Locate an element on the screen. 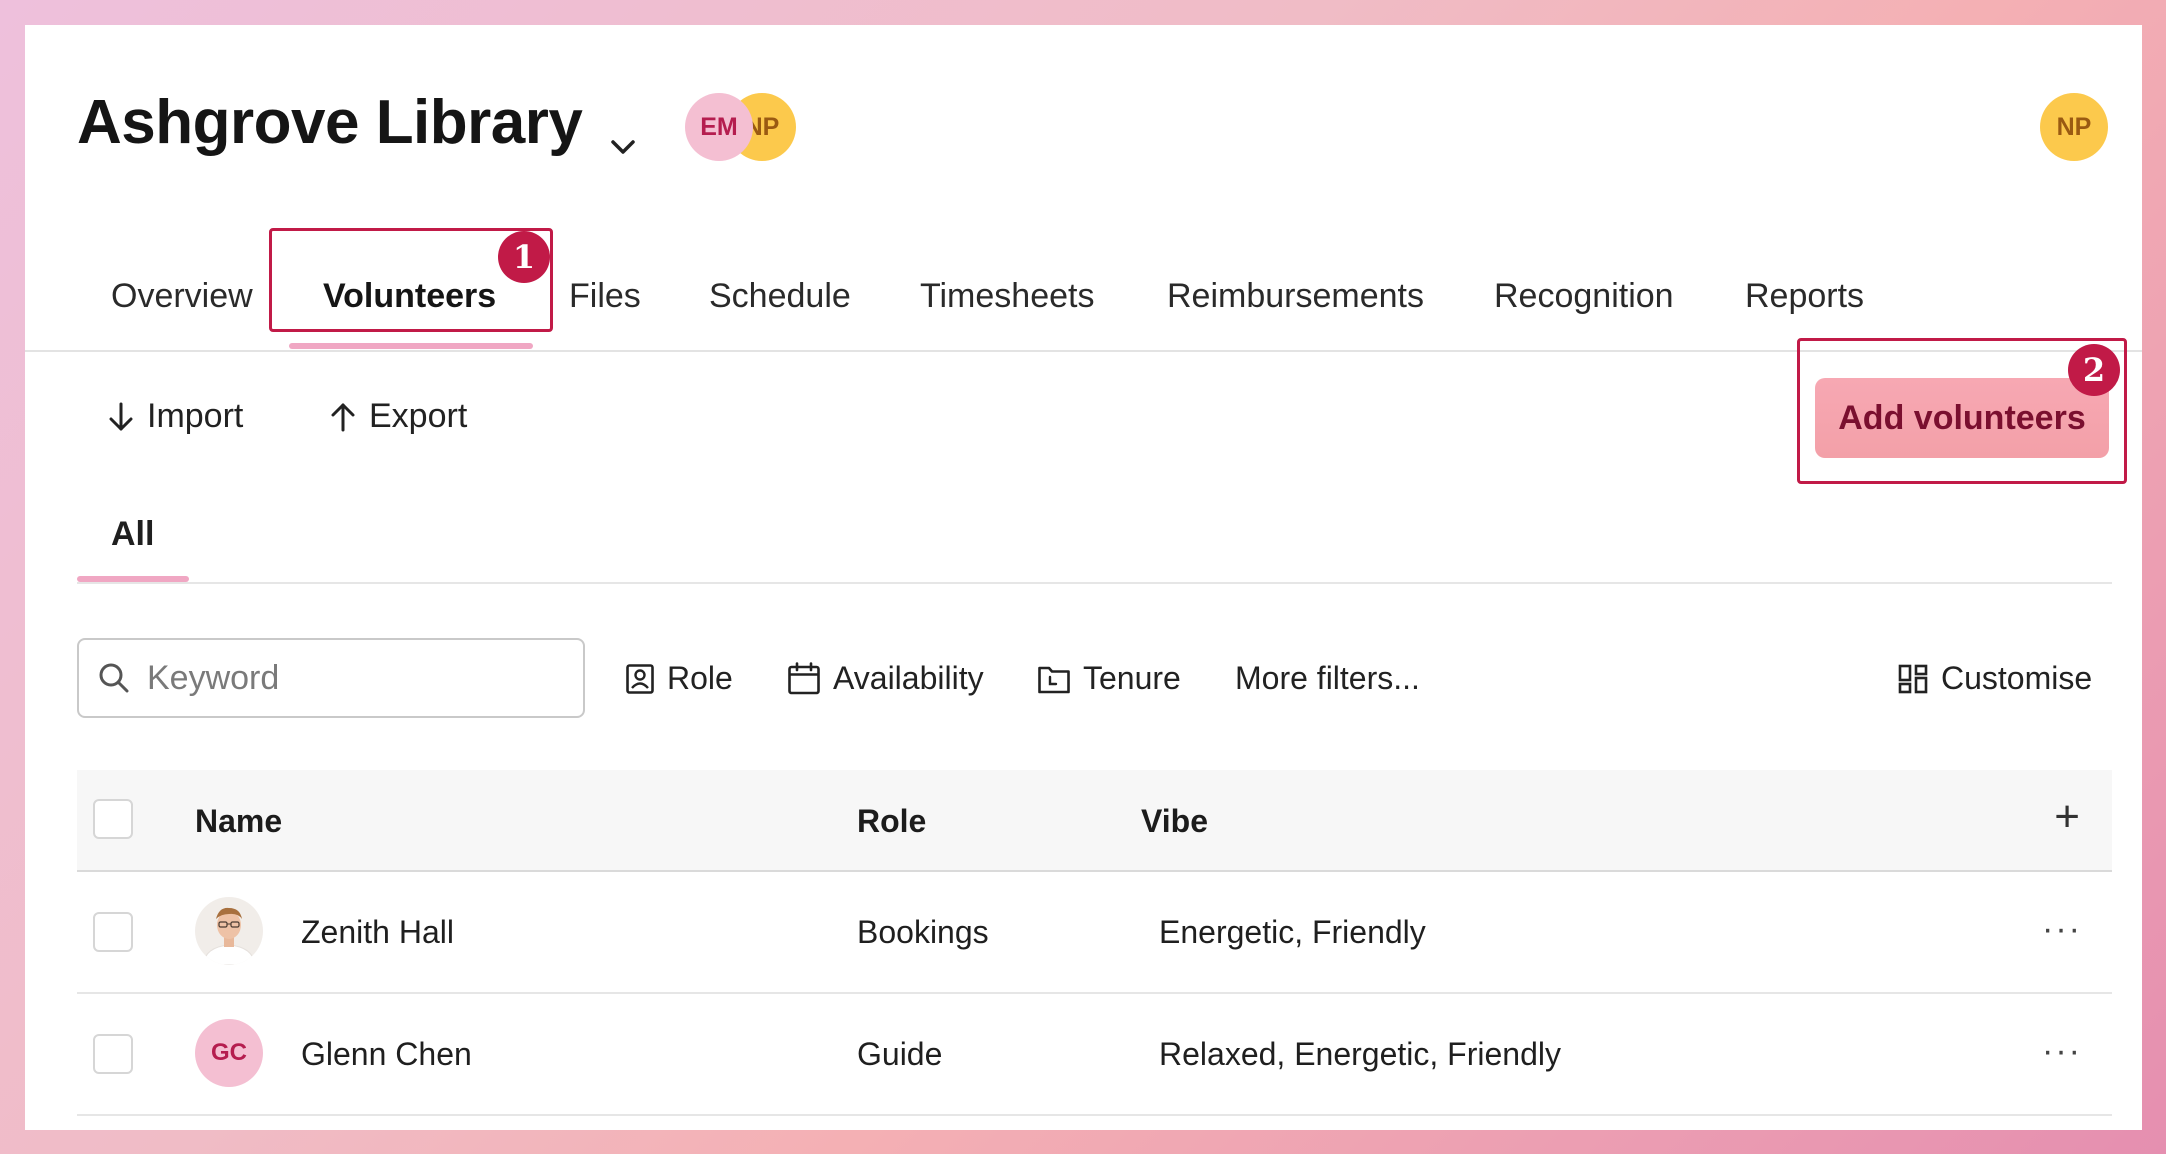 The width and height of the screenshot is (2166, 1154). user-avatar: NP is located at coordinates (2074, 127).